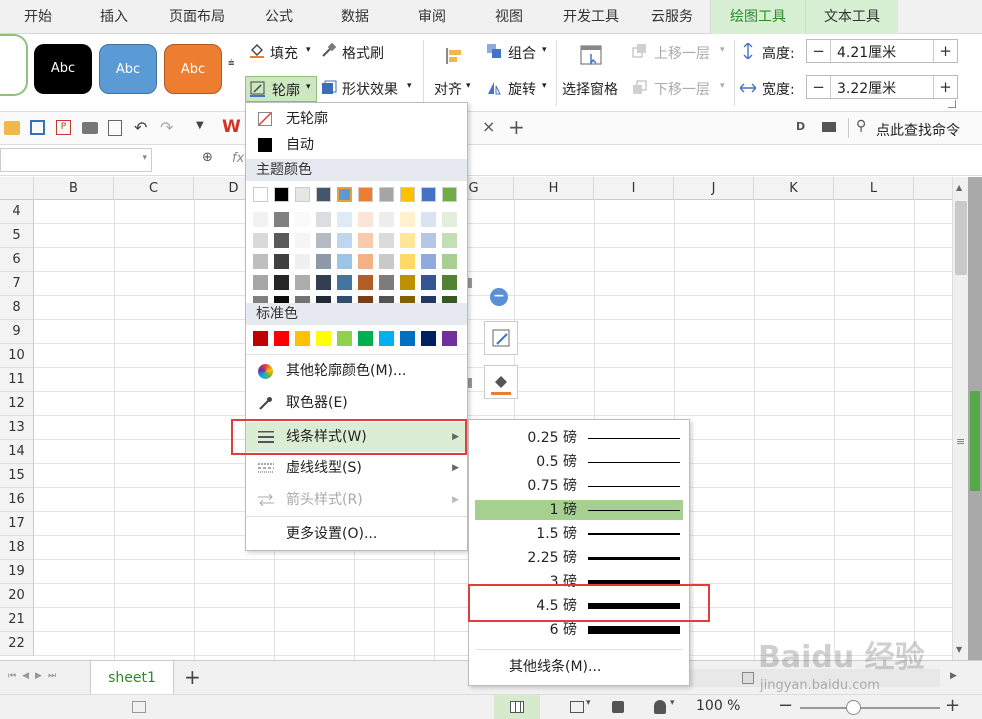 The height and width of the screenshot is (719, 982). I want to click on scroll-right-icon: ▶, so click(953, 676).